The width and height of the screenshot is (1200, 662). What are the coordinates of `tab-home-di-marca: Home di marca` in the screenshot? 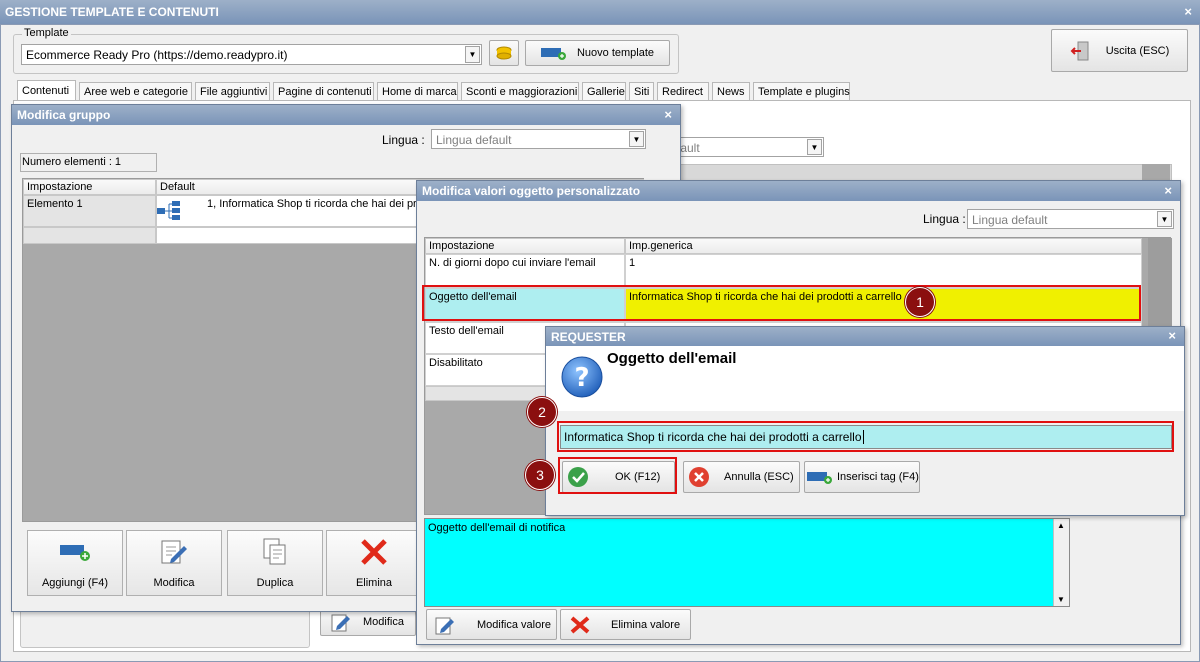 It's located at (417, 91).